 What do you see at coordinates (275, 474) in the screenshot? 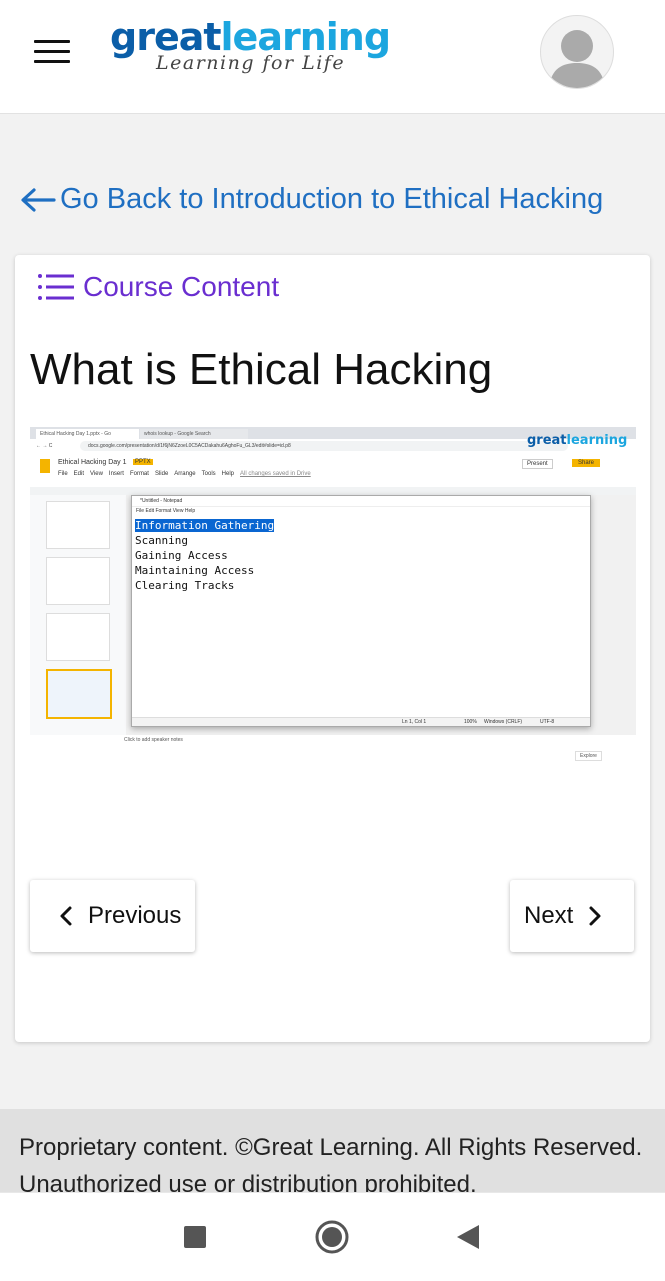
I see `doc-saved-status: All changes saved in Drive` at bounding box center [275, 474].